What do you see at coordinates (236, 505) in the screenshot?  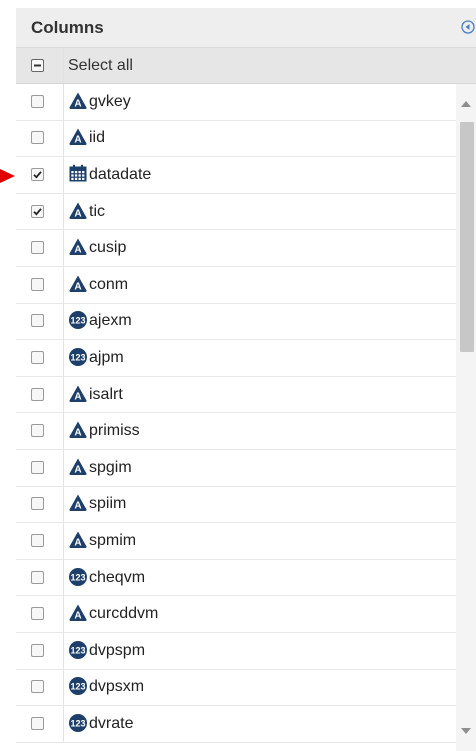 I see `column-row-spiim: Aspiim` at bounding box center [236, 505].